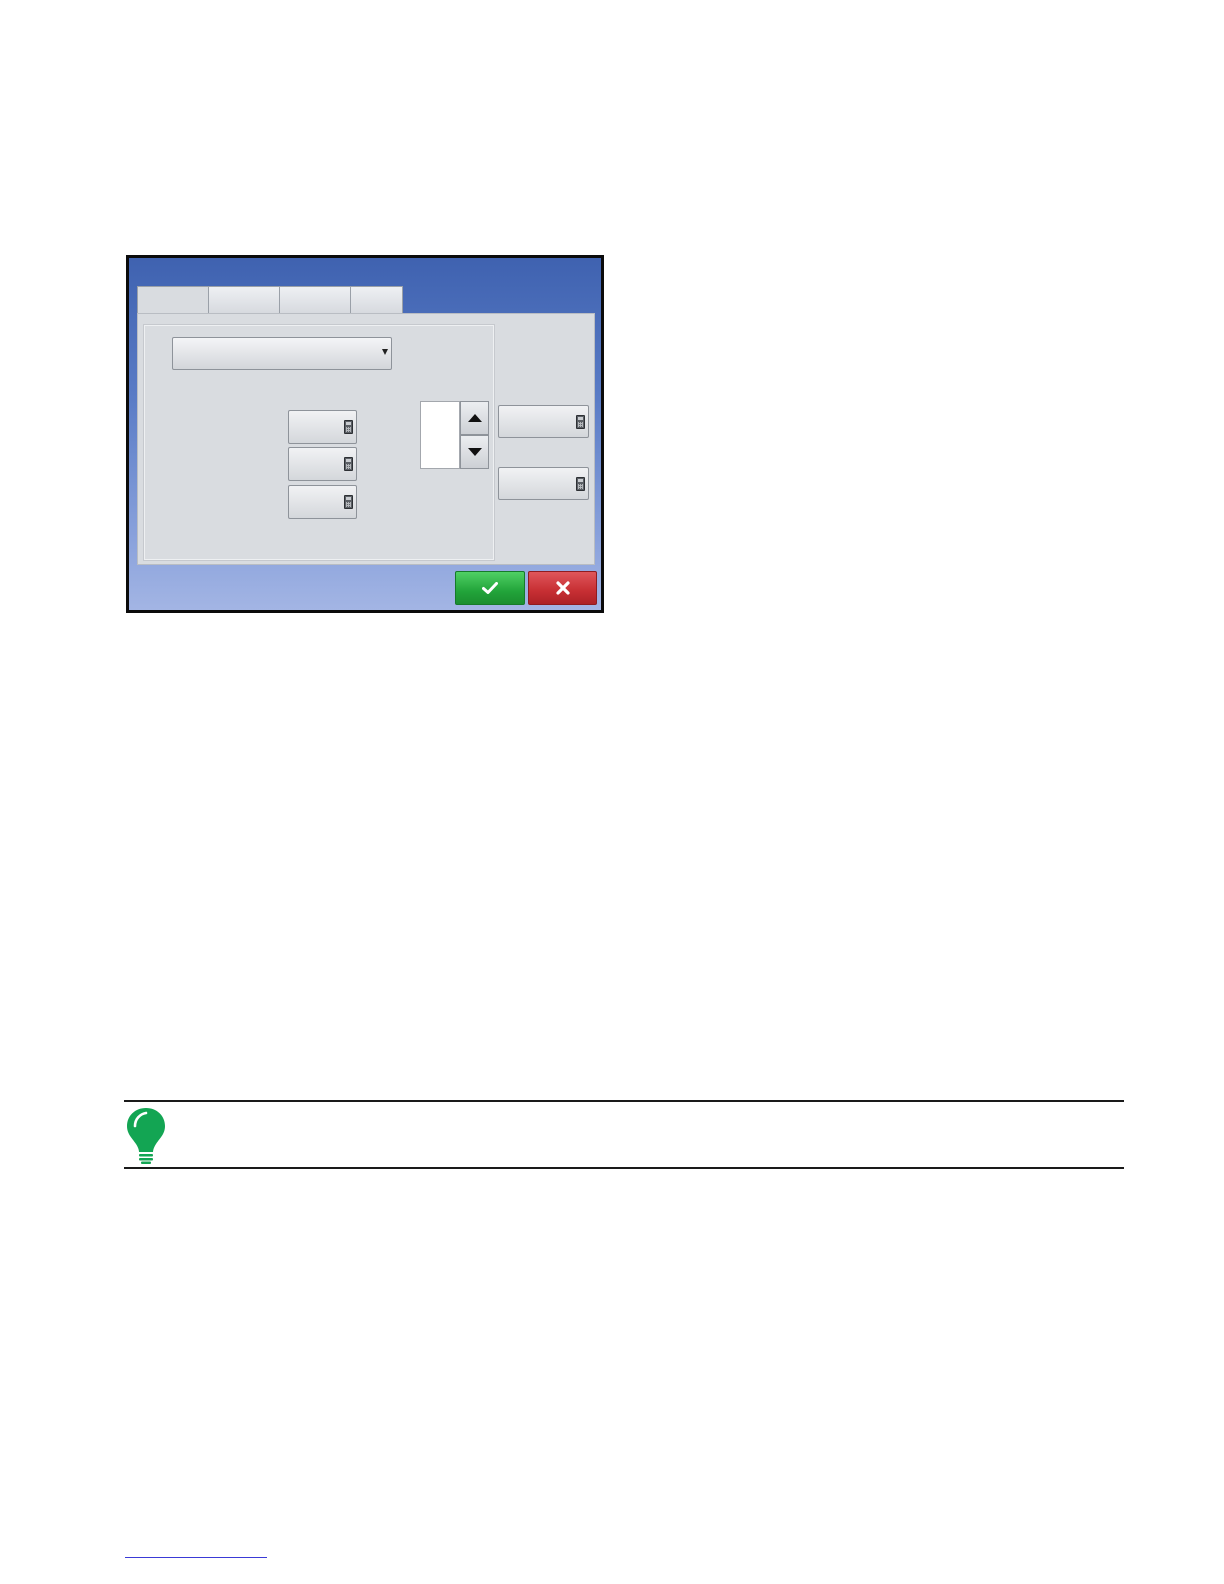 The width and height of the screenshot is (1224, 1584). I want to click on close-icon, so click(562, 588).